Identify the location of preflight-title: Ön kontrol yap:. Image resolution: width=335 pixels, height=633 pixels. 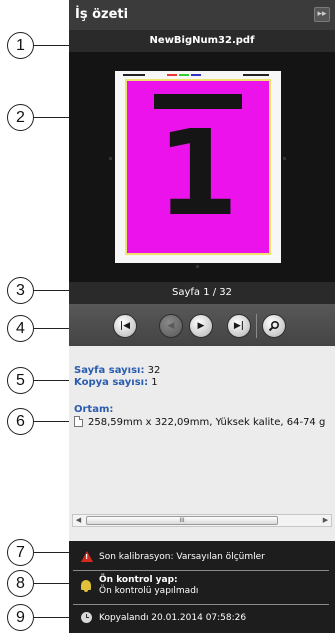
(138, 580).